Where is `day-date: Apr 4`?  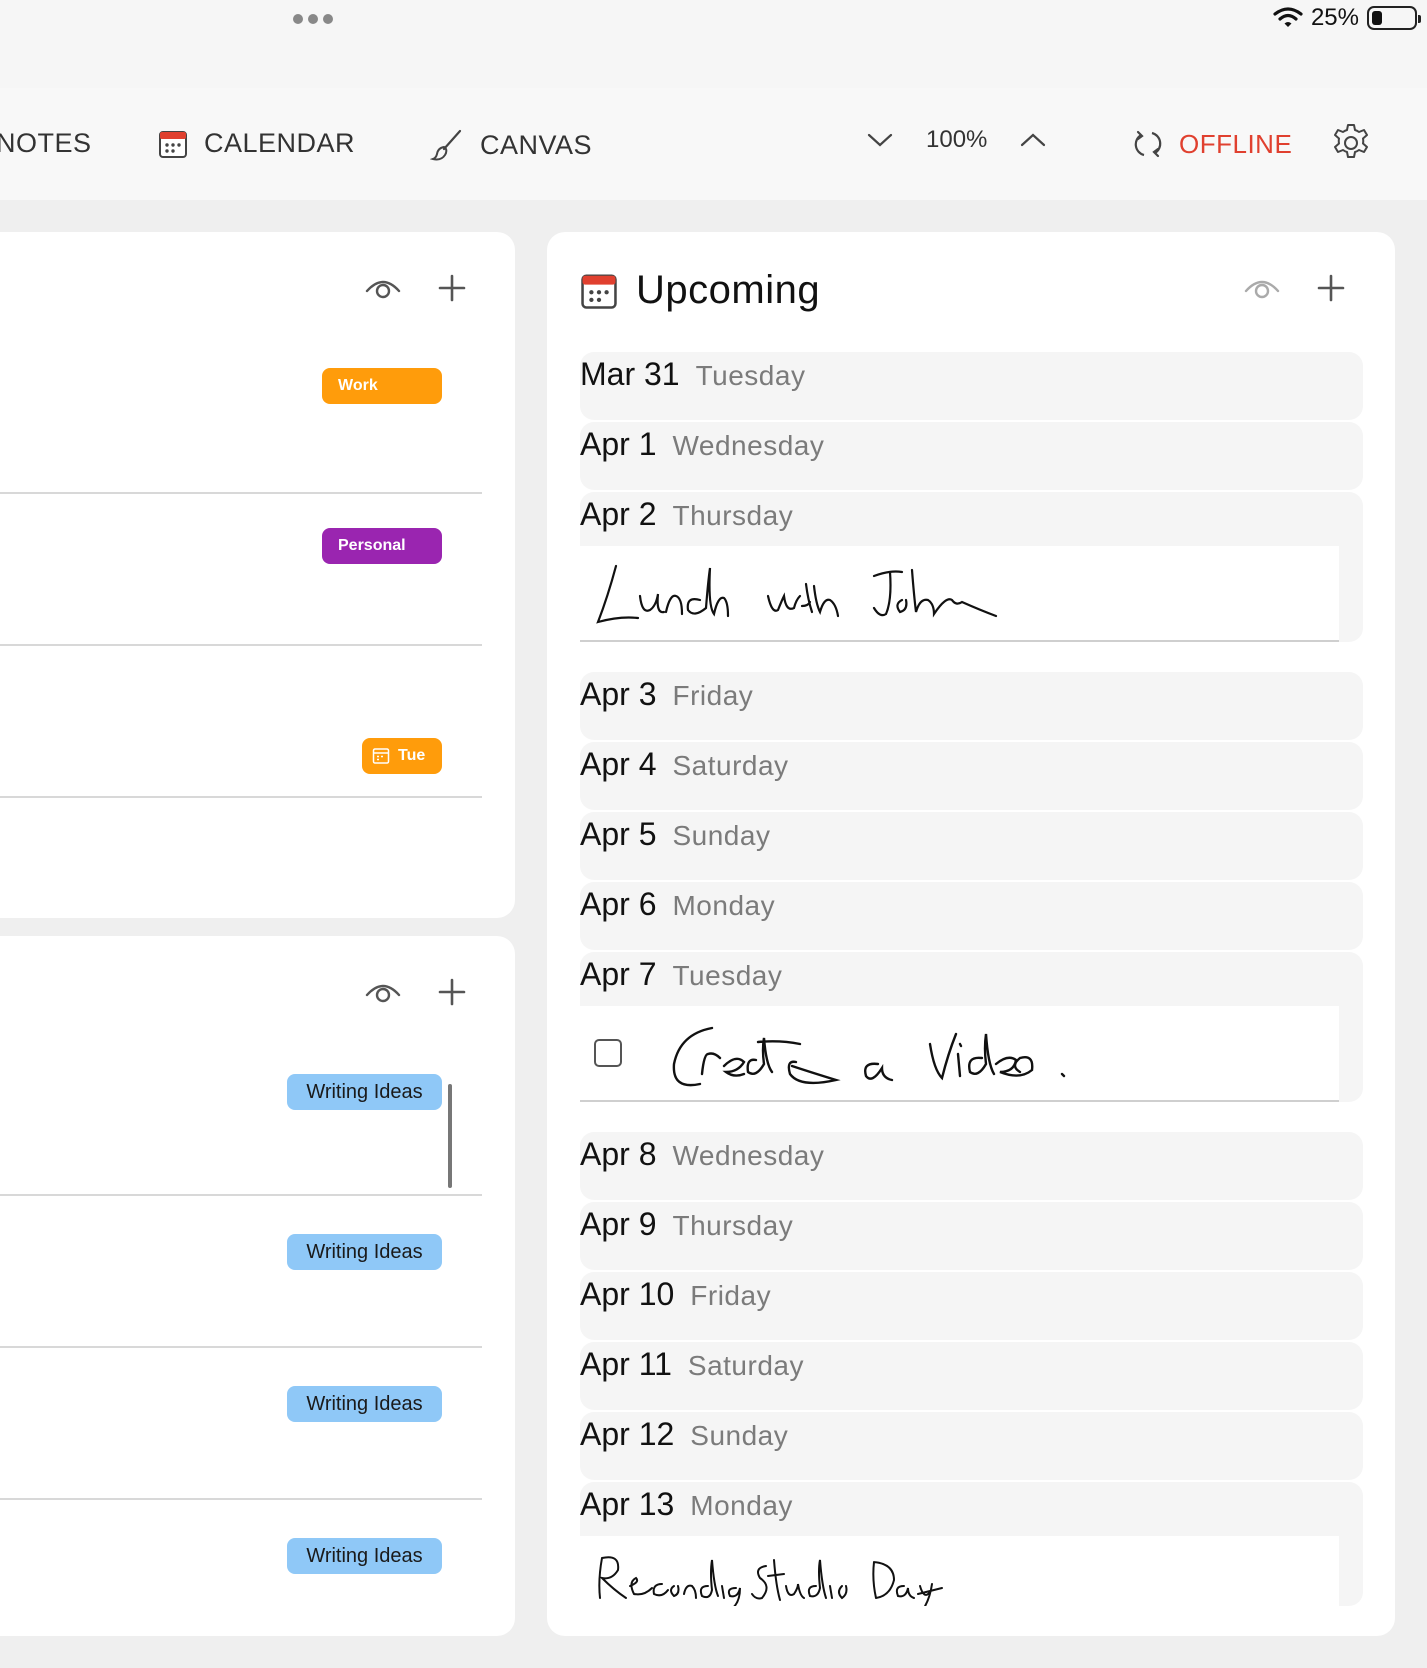
day-date: Apr 4 is located at coordinates (618, 764).